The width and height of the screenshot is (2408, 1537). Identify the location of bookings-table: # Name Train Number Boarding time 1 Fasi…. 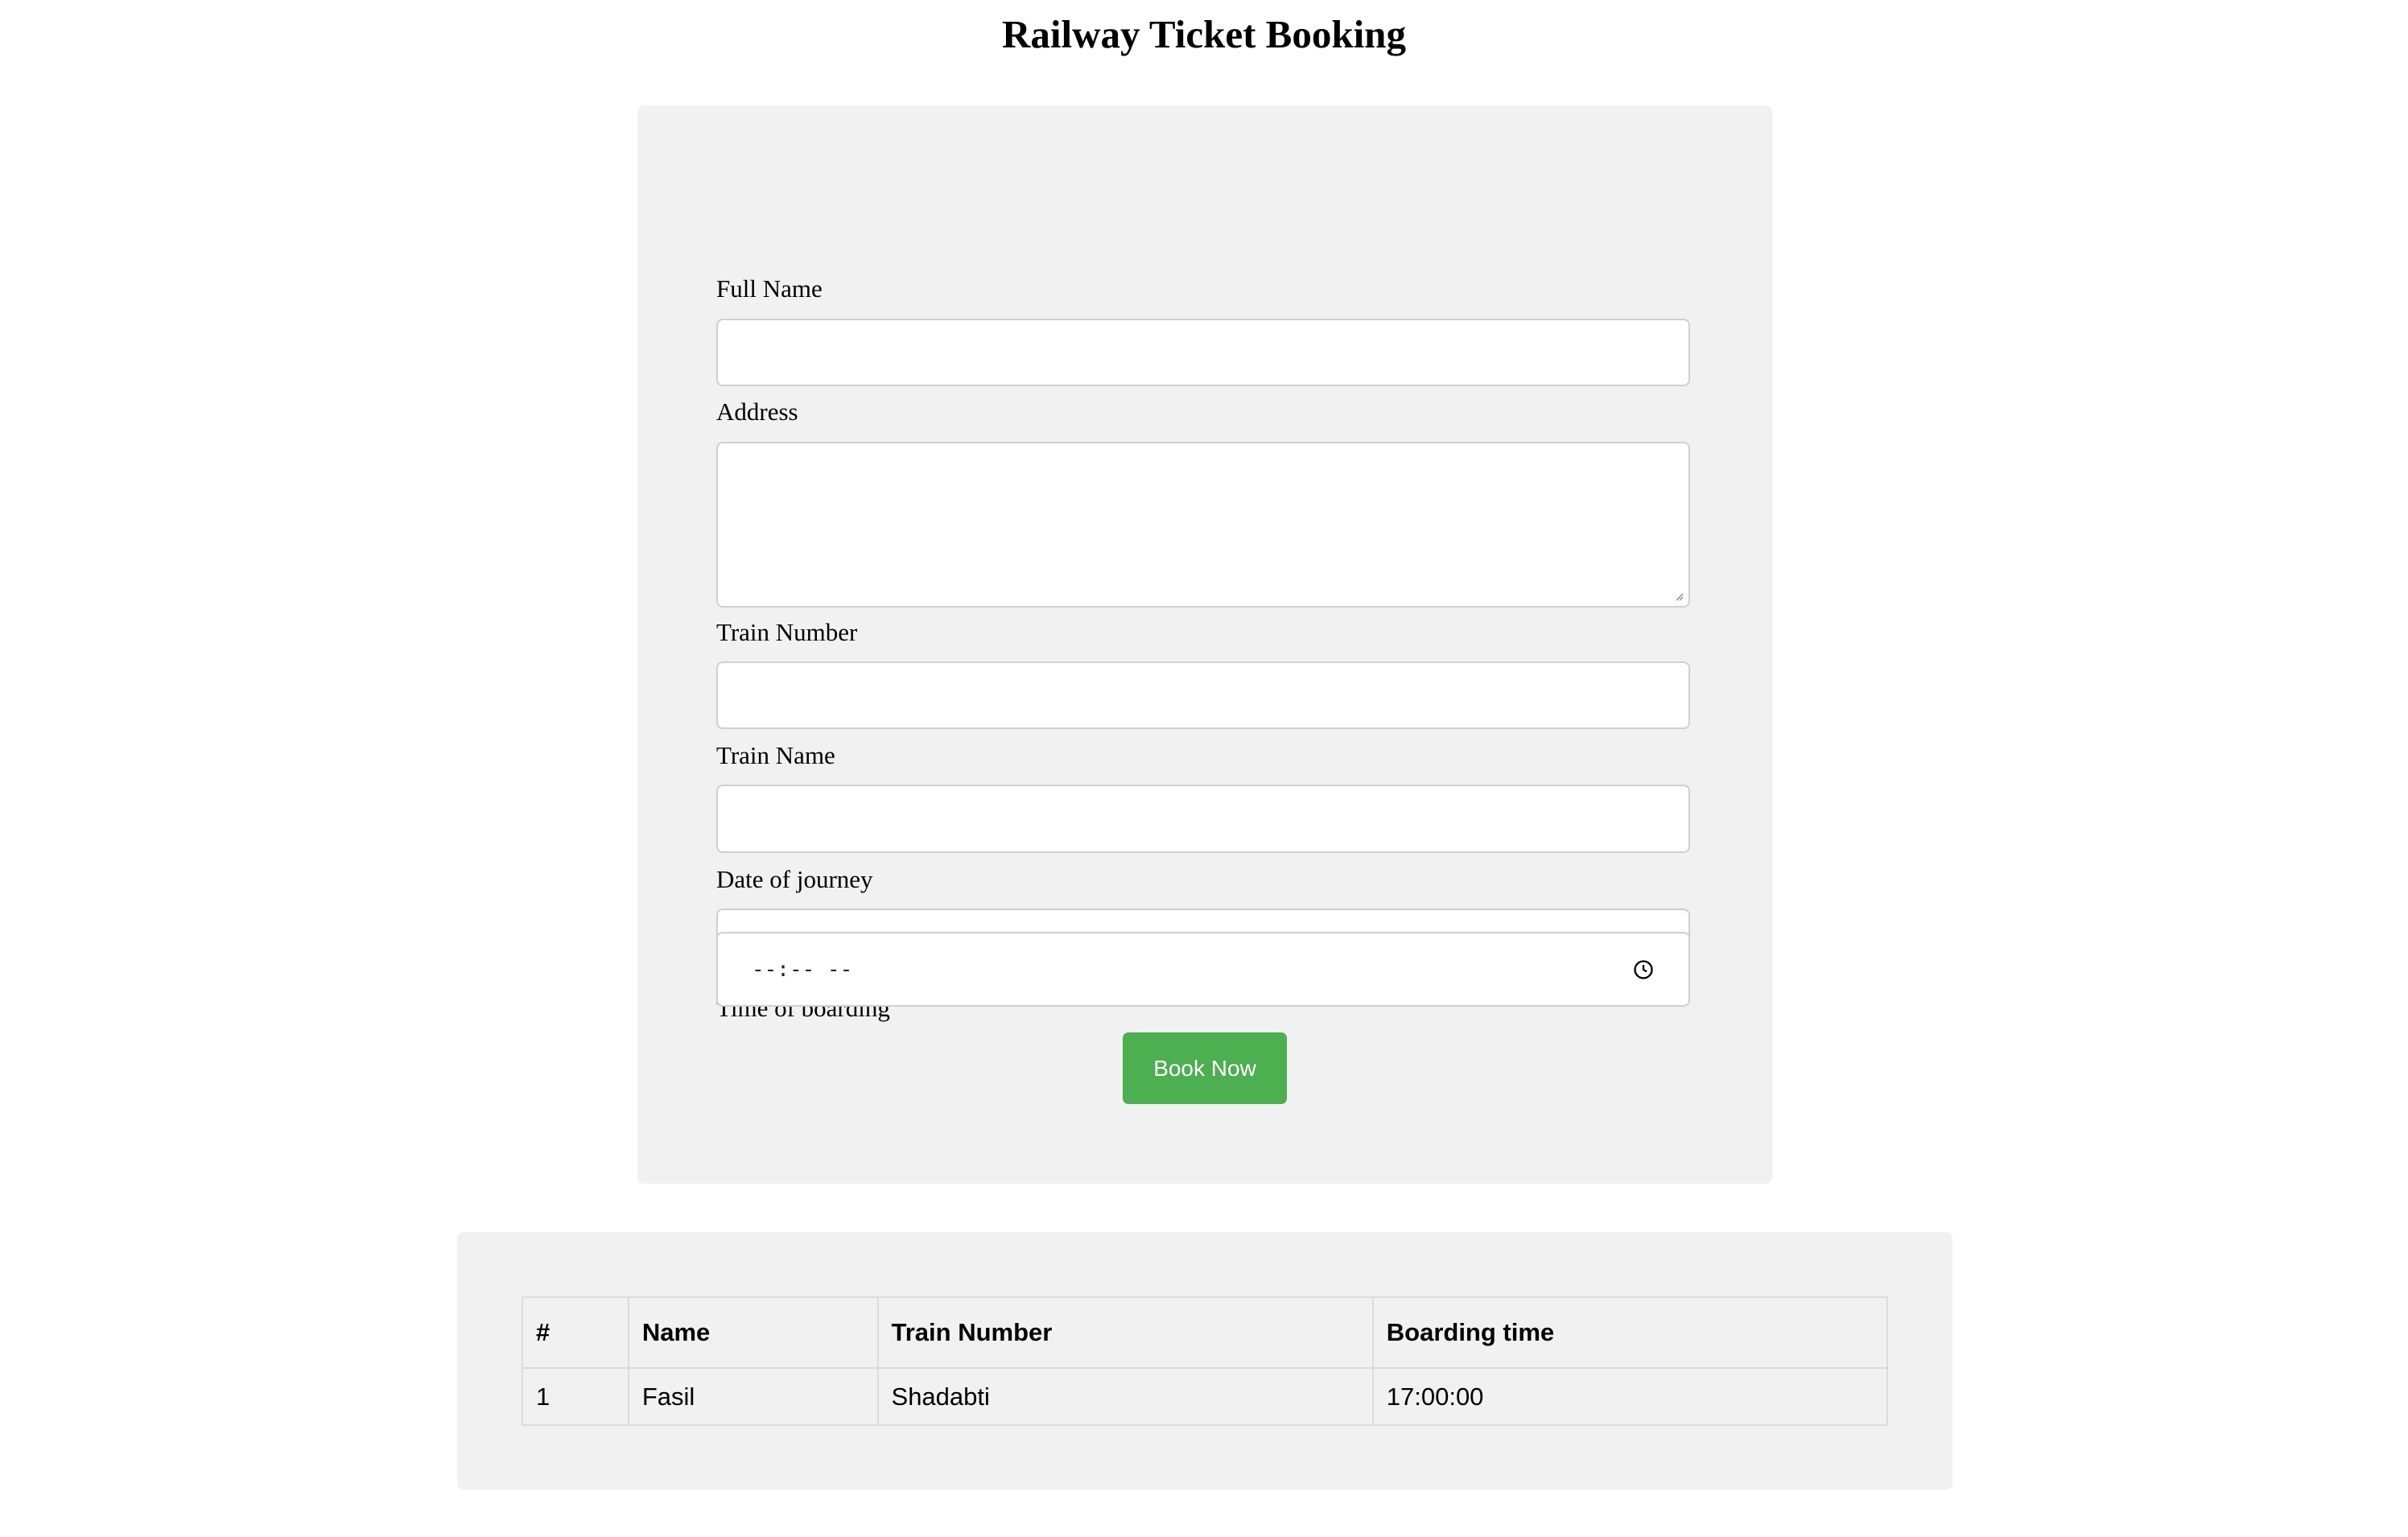
(1205, 1361).